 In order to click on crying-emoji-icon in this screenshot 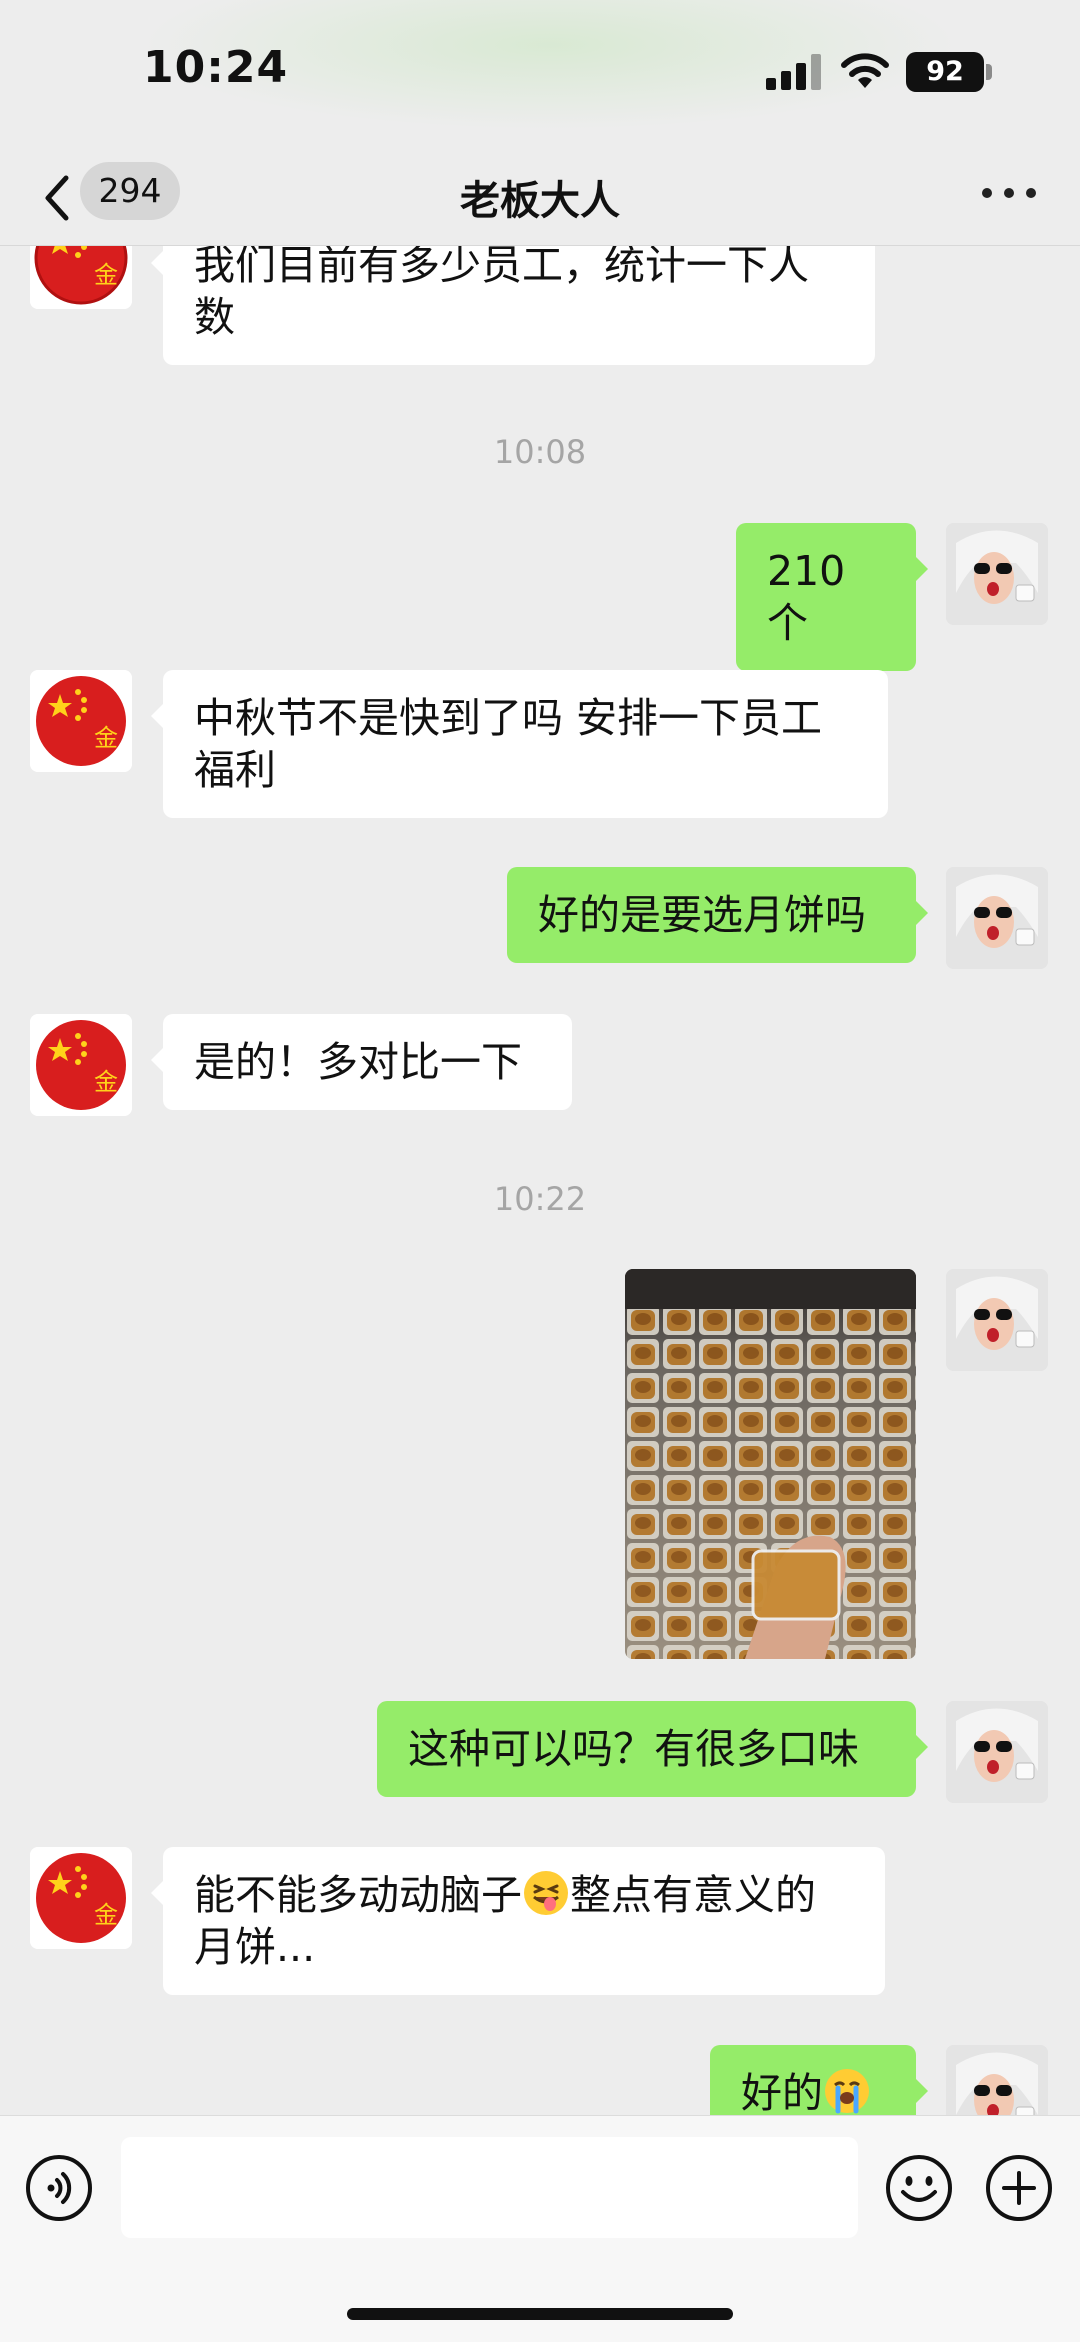, I will do `click(847, 2091)`.